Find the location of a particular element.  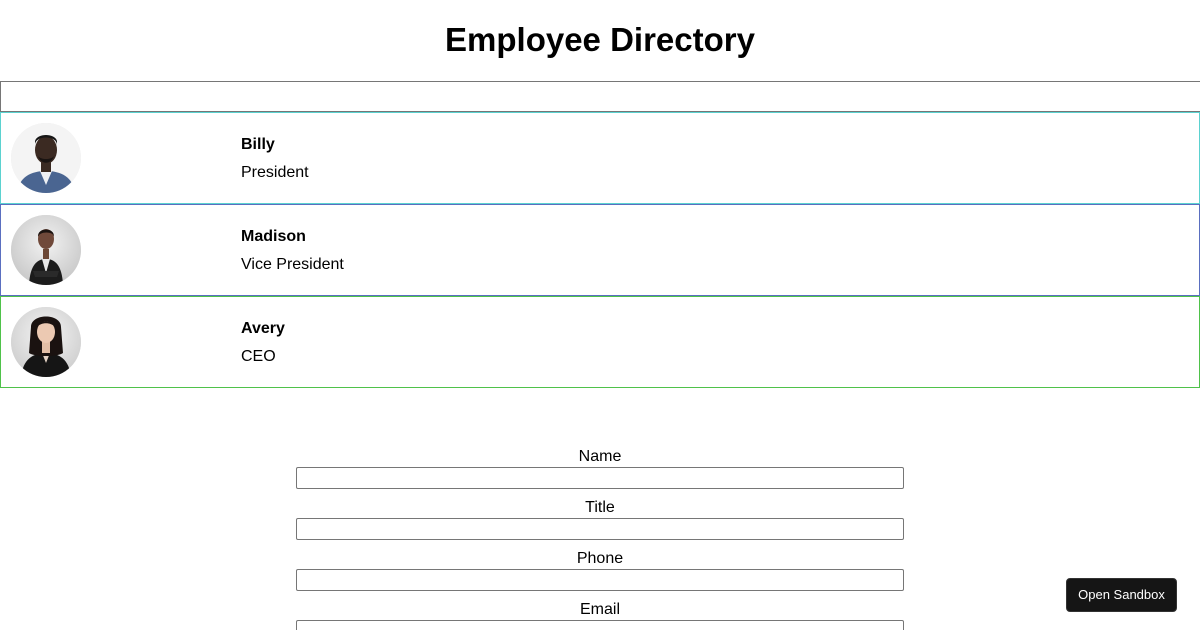

open-sandbox-button: Open Sandbox is located at coordinates (1121, 595).